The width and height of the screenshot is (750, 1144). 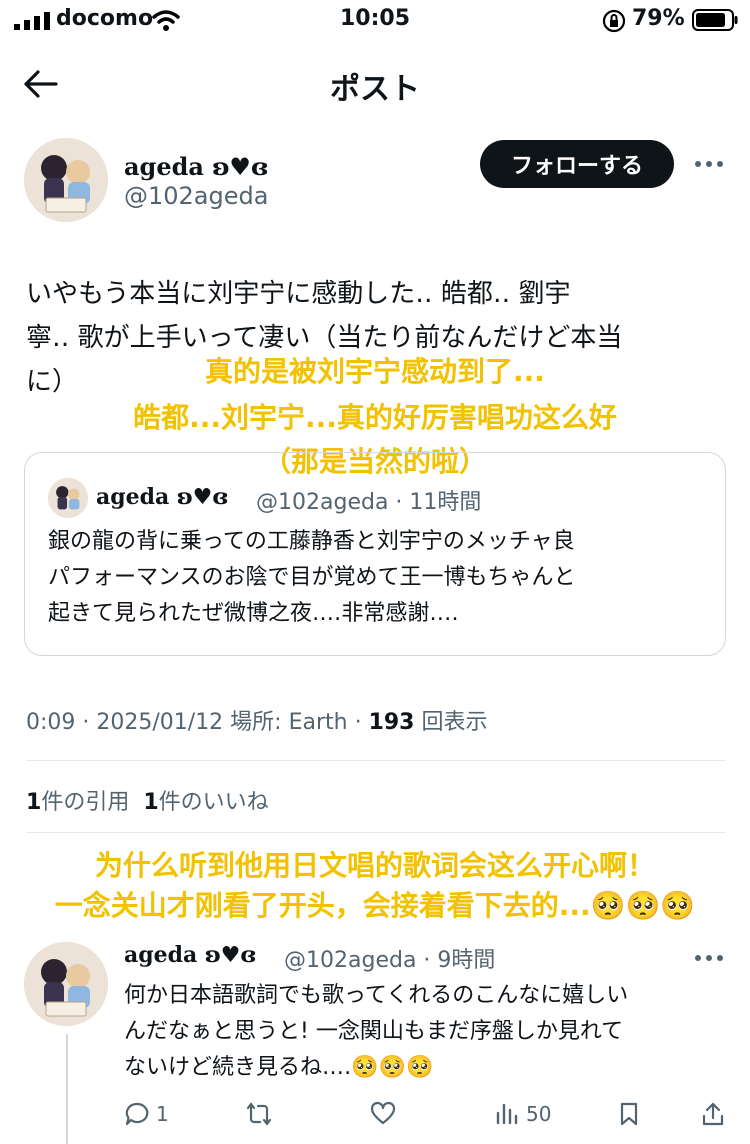 I want to click on battery-percent: 79%, so click(x=658, y=18).